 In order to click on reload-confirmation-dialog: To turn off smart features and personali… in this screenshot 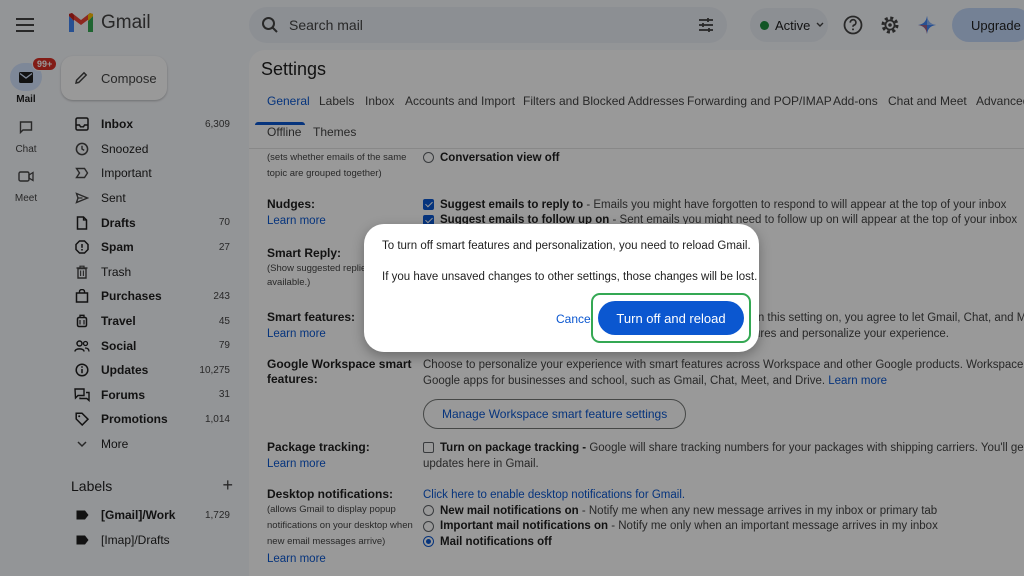, I will do `click(561, 288)`.